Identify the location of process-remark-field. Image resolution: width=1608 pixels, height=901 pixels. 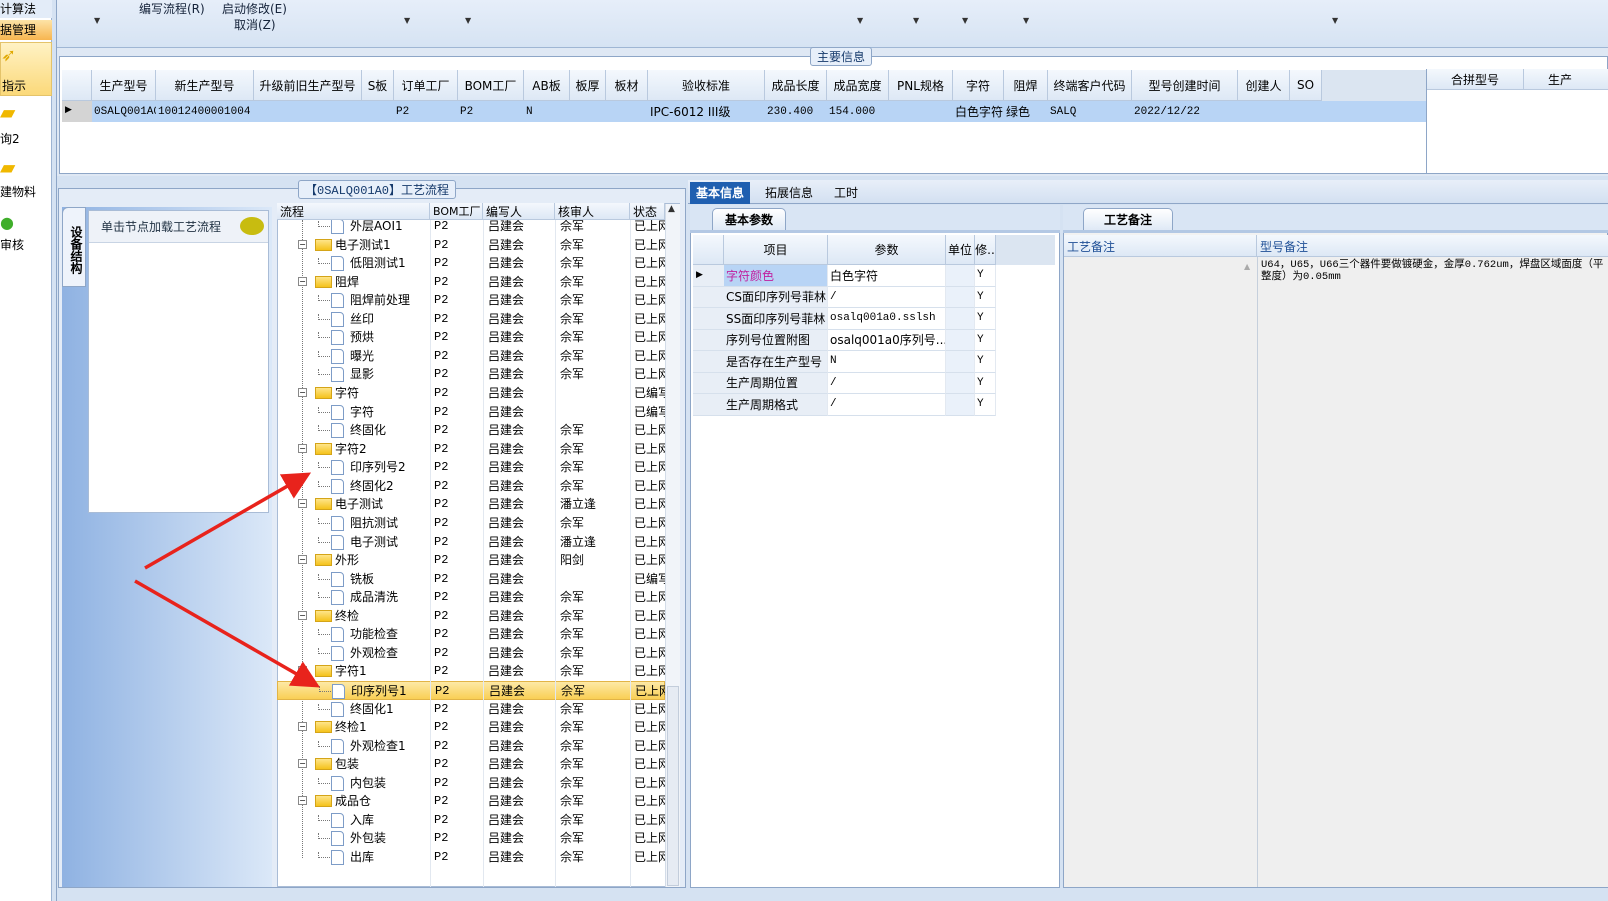
(1160, 572).